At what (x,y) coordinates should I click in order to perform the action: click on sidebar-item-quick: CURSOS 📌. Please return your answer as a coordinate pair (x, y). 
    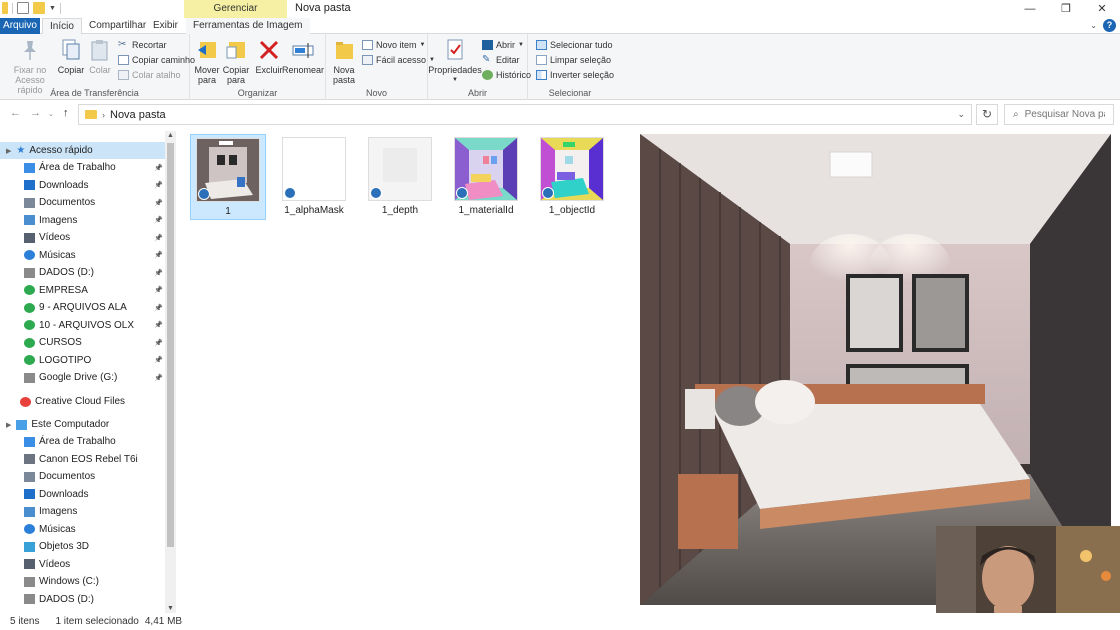
    Looking at the image, I should click on (82, 342).